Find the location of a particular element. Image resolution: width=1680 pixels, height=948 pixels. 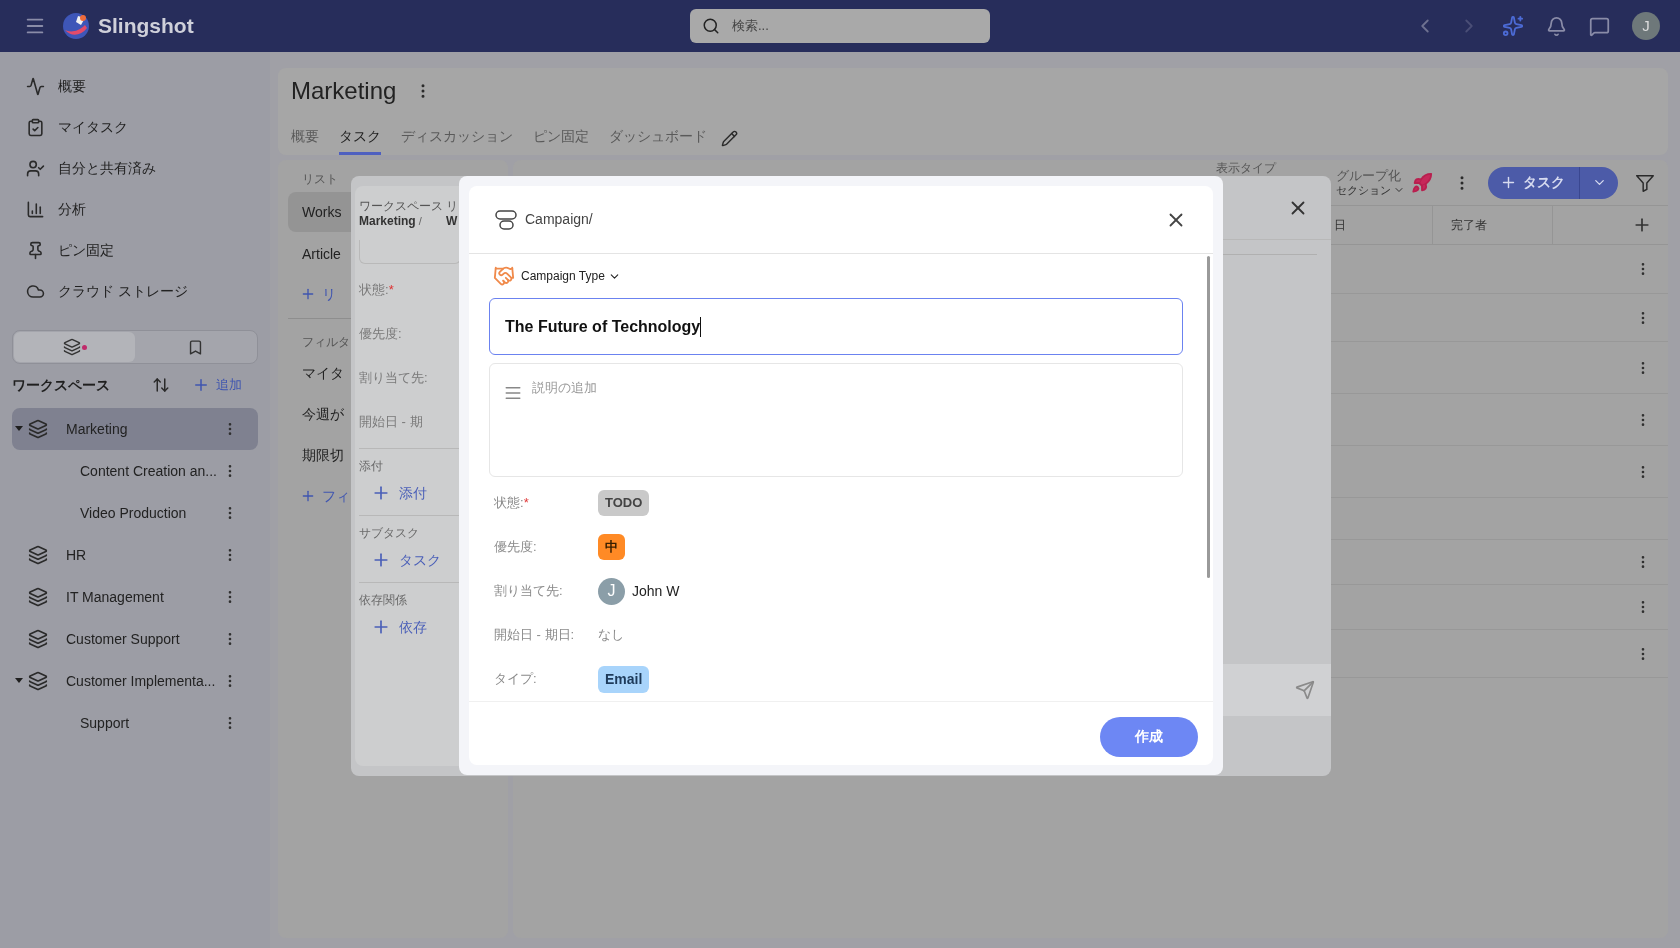

workspace-name: Video Production is located at coordinates (133, 513).